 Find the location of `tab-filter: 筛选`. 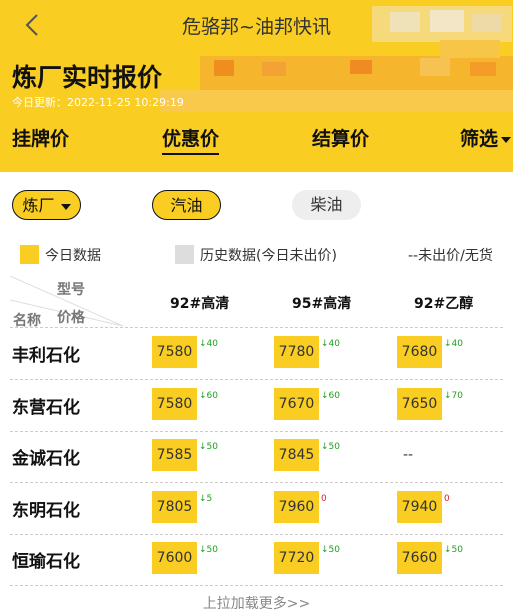

tab-filter: 筛选 is located at coordinates (486, 137).